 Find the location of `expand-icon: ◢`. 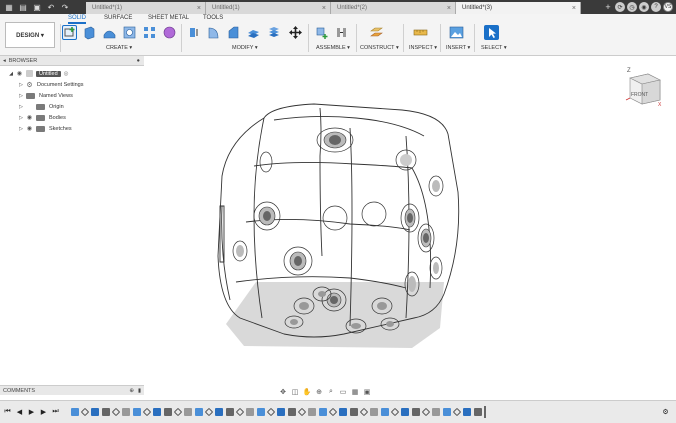

expand-icon: ◢ is located at coordinates (11, 73).